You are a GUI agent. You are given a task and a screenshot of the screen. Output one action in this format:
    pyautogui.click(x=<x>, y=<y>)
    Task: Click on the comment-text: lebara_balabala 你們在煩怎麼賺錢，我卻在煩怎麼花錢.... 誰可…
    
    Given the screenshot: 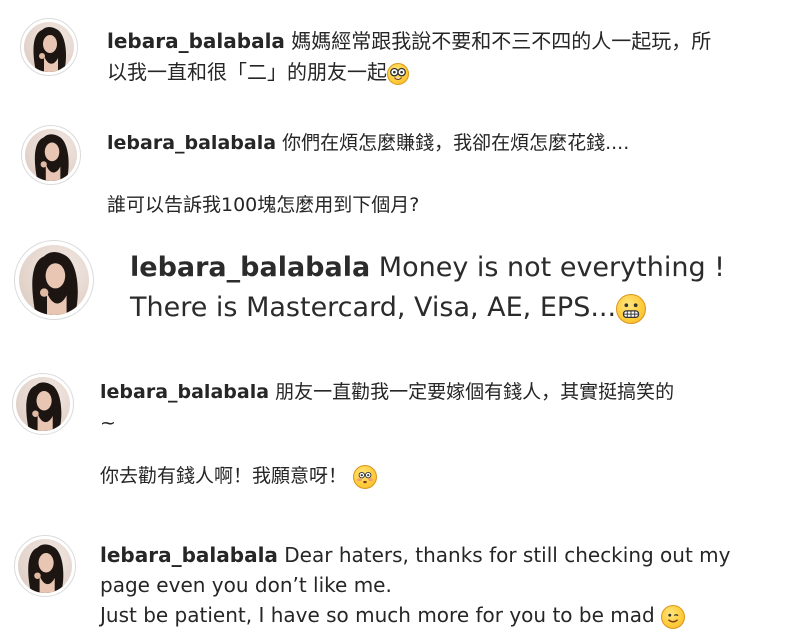 What is the action you would take?
    pyautogui.click(x=368, y=174)
    